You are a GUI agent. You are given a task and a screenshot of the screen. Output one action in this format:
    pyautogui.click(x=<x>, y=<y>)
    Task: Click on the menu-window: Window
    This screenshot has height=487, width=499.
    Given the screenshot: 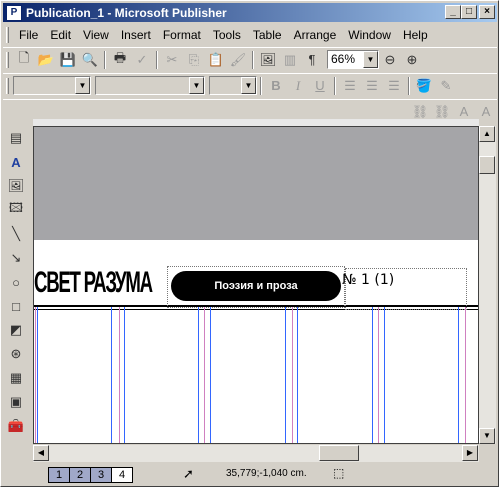 What is the action you would take?
    pyautogui.click(x=369, y=35)
    